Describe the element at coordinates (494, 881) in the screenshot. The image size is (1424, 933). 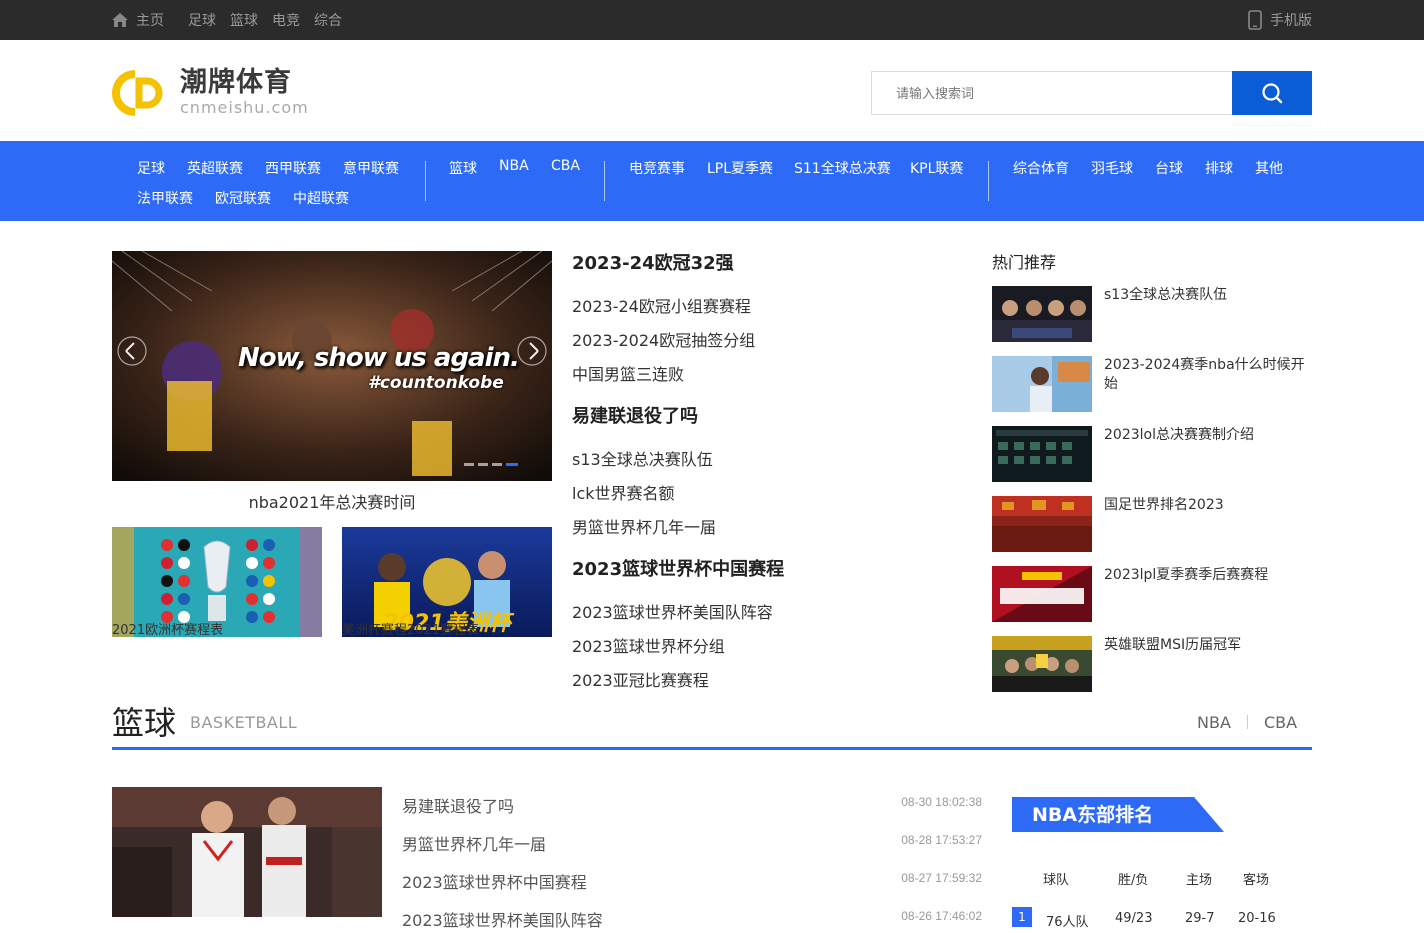
I see `news-title: 2023篮球世界杯中国赛程` at that location.